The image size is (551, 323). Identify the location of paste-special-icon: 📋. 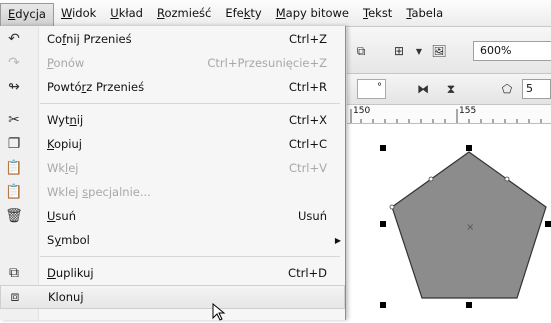
(14, 192).